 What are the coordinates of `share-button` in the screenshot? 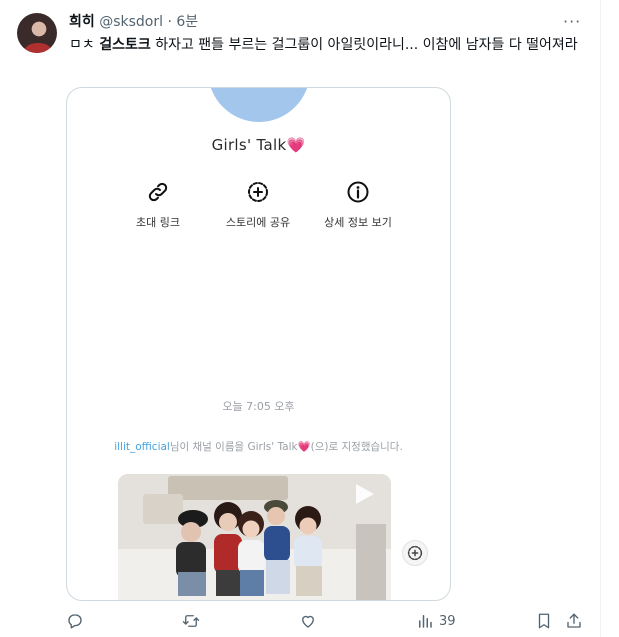 It's located at (574, 621).